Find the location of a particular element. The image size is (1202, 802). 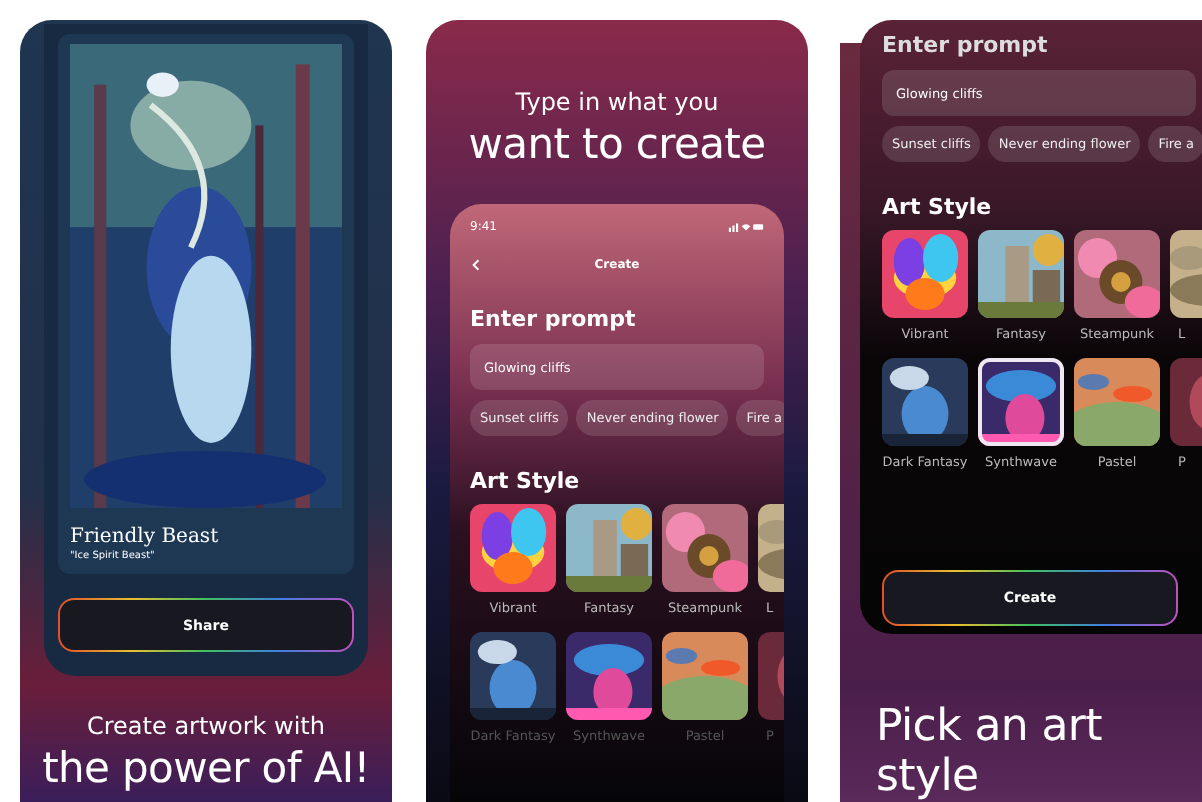

back-icon is located at coordinates (476, 264).